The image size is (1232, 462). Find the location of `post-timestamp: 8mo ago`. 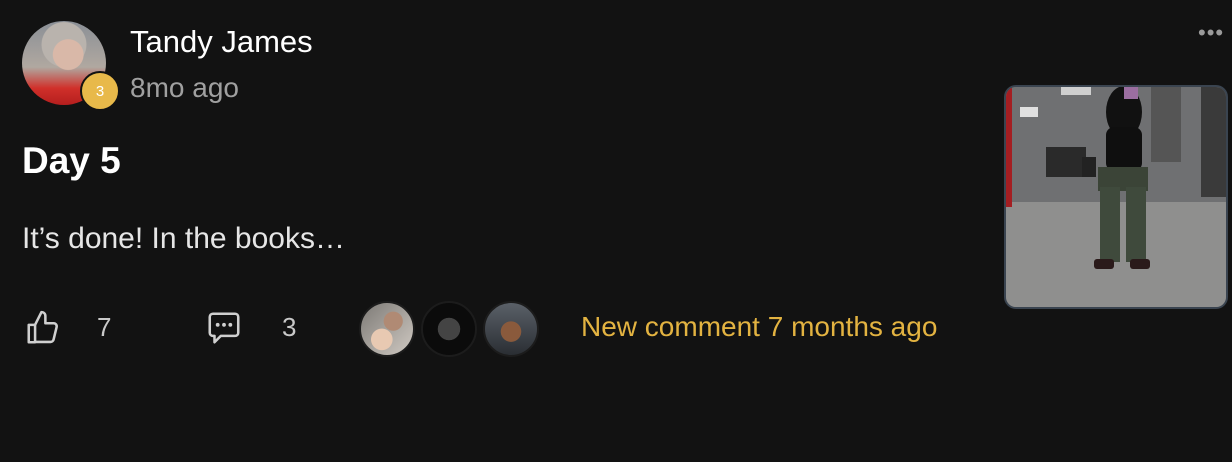

post-timestamp: 8mo ago is located at coordinates (184, 87).